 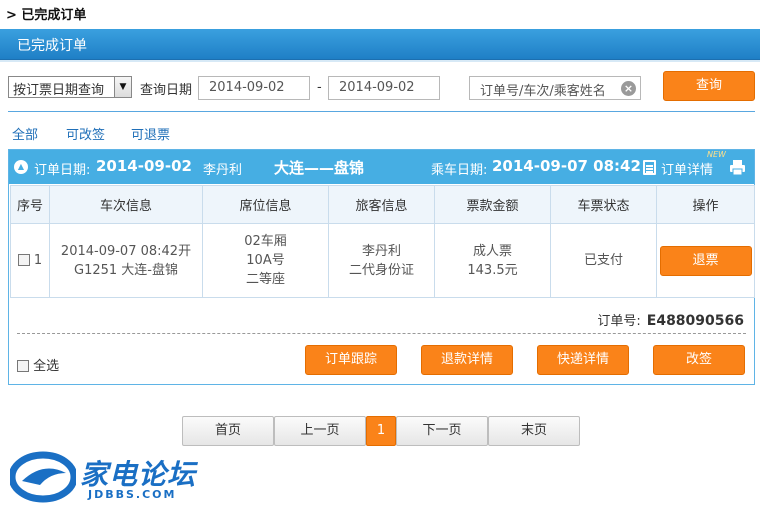 I want to click on select-all-label: 全选, so click(x=46, y=366).